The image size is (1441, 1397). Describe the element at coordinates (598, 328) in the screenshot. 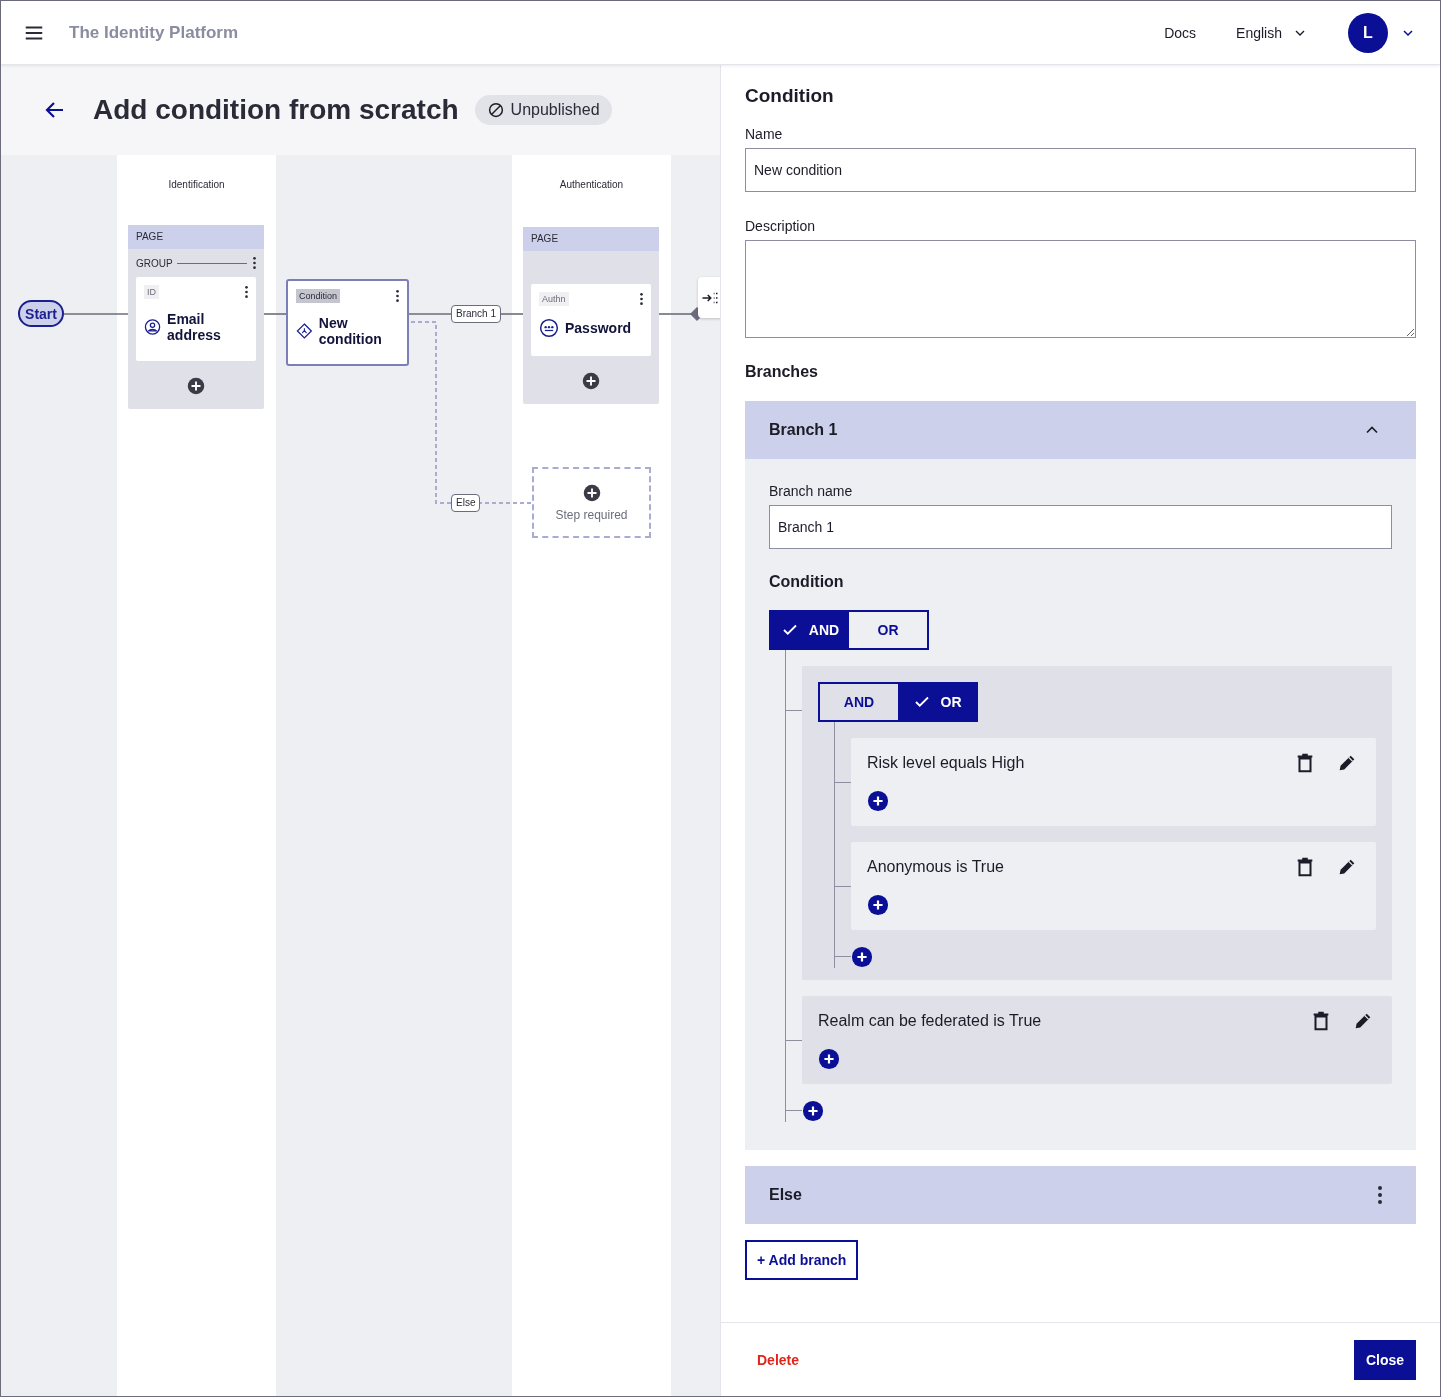

I see `step-label: Password` at that location.